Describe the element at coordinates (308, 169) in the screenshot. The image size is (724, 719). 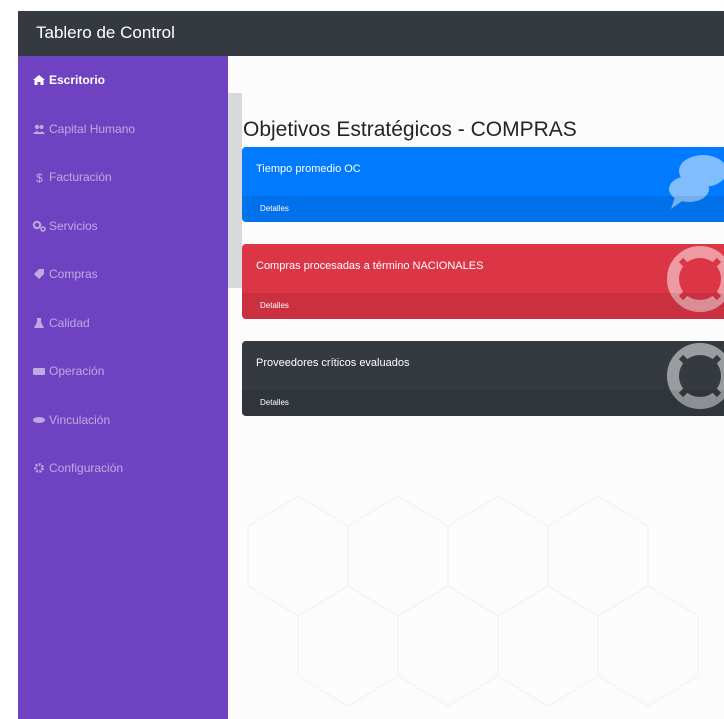
I see `card-title: Tiempo promedio OC` at that location.